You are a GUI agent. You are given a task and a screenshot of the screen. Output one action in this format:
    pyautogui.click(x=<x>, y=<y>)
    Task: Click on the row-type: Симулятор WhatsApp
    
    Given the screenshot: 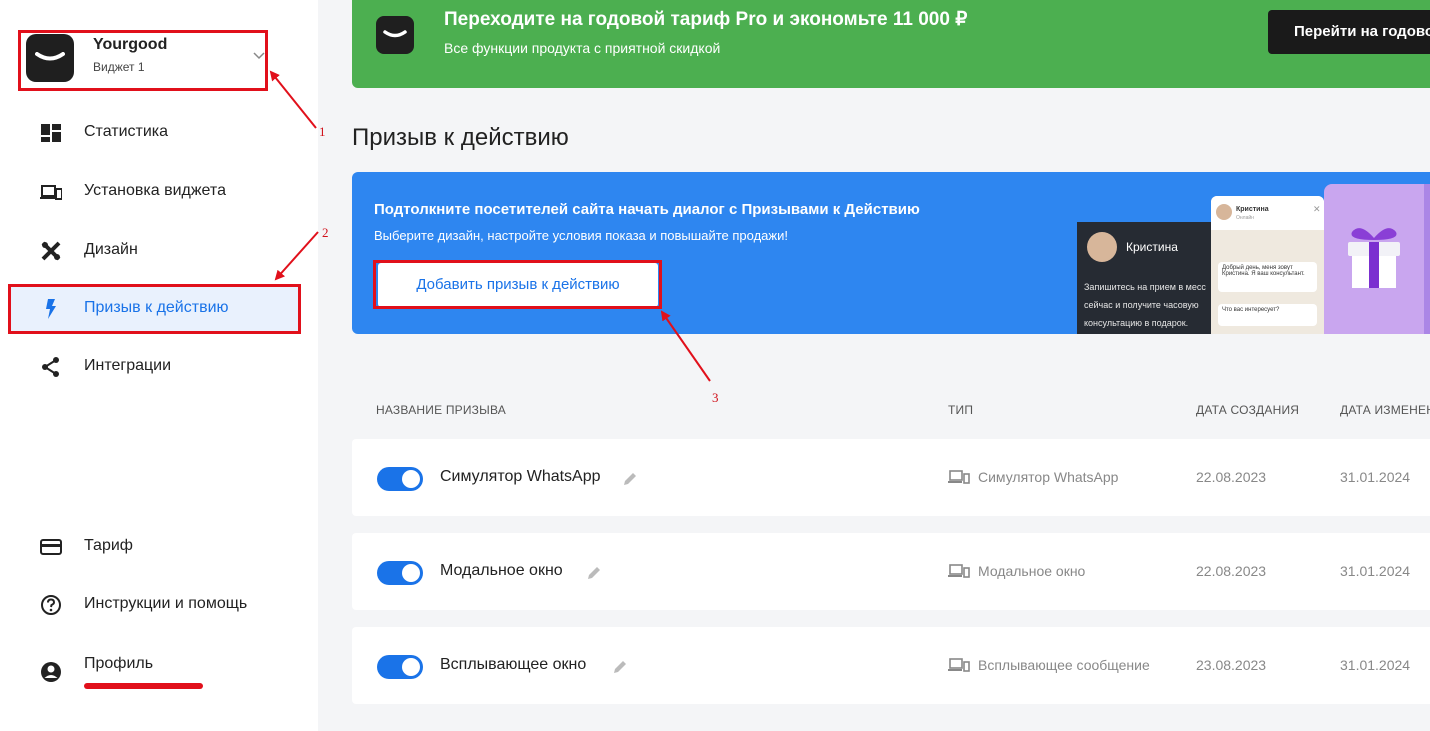 What is the action you would take?
    pyautogui.click(x=1048, y=477)
    